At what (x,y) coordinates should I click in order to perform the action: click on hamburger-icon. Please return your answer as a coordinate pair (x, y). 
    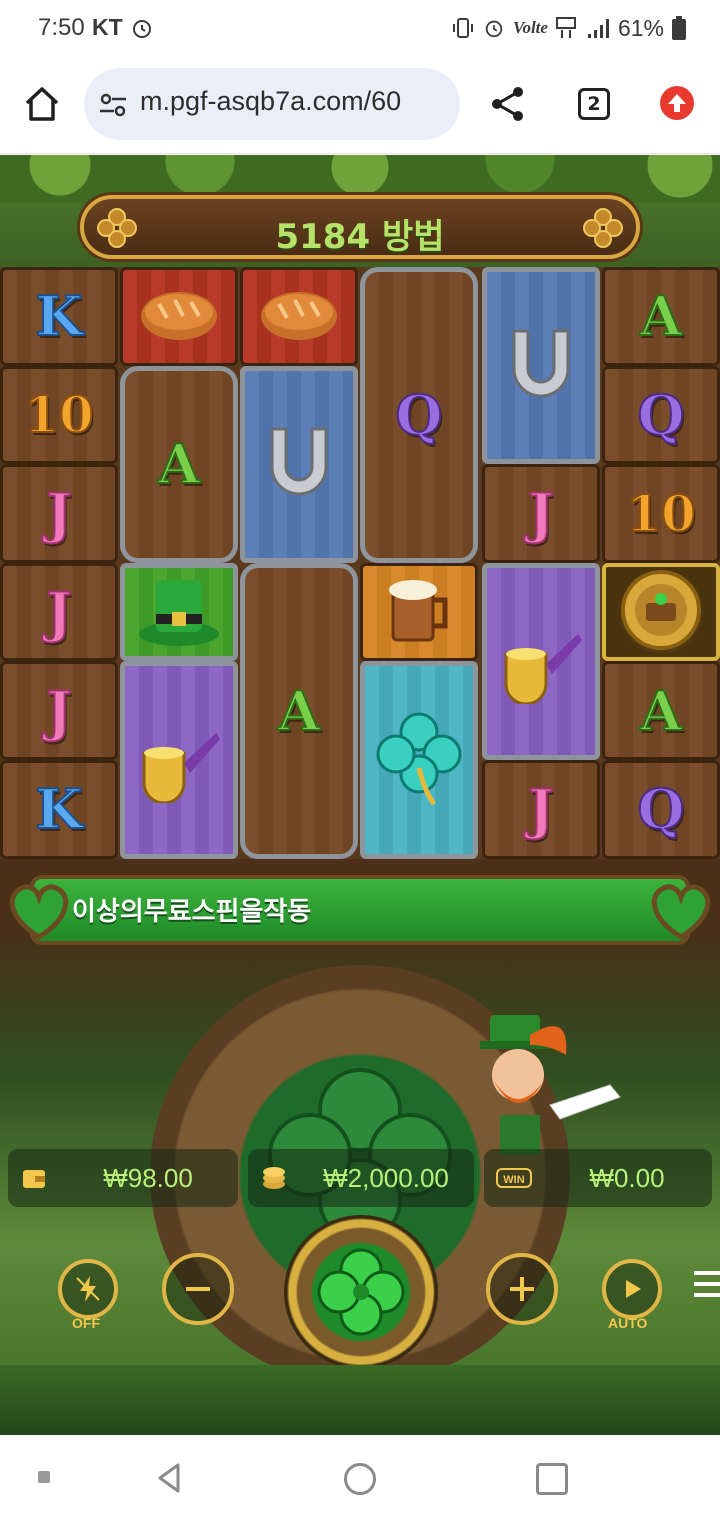
    Looking at the image, I should click on (706, 1284).